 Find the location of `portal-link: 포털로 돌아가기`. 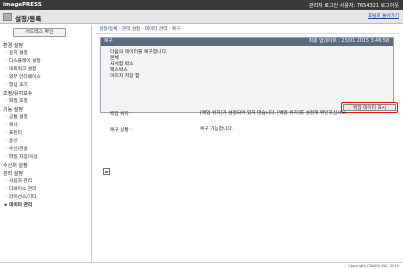

portal-link: 포털로 돌아가기 is located at coordinates (383, 16).